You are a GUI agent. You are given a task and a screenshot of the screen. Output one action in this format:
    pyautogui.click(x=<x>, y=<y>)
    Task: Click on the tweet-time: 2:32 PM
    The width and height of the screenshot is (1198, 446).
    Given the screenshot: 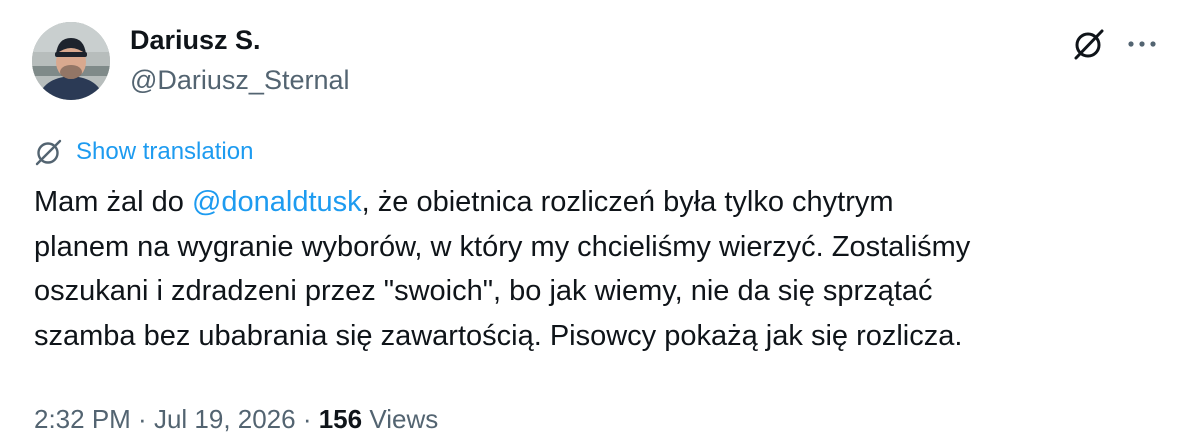 What is the action you would take?
    pyautogui.click(x=82, y=419)
    